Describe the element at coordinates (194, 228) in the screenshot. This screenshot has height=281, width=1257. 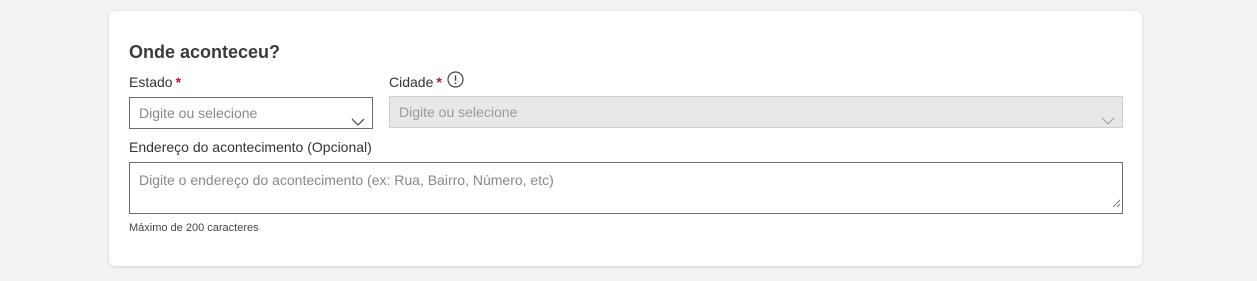
I see `endereco-hint: Máximo de 200 caracteres` at that location.